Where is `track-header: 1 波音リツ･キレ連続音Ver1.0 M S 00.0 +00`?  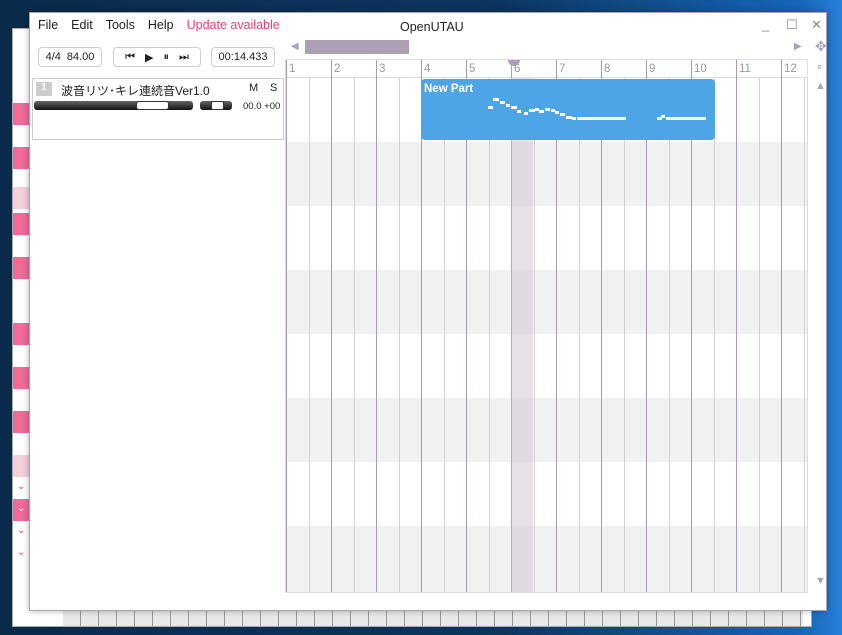
track-header: 1 波音リツ･キレ連続音Ver1.0 M S 00.0 +00 is located at coordinates (158, 109).